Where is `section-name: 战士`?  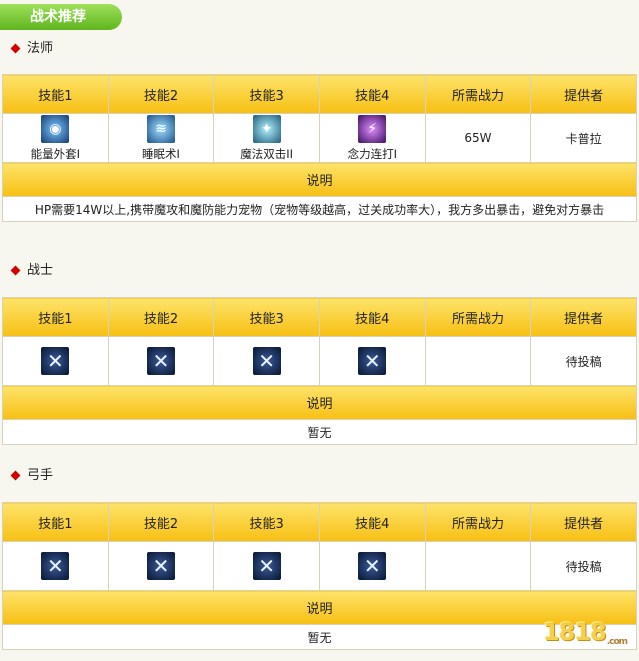
section-name: 战士 is located at coordinates (40, 270).